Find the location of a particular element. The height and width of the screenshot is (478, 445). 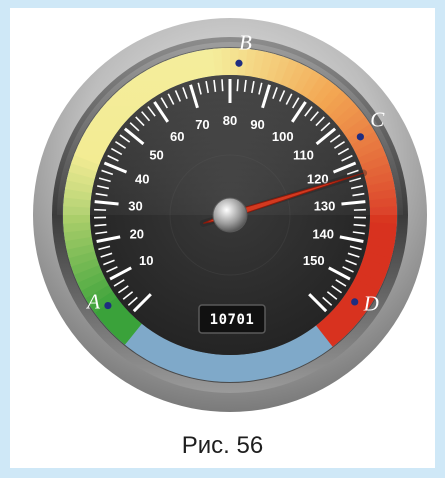

point-d-label: D is located at coordinates (371, 303).